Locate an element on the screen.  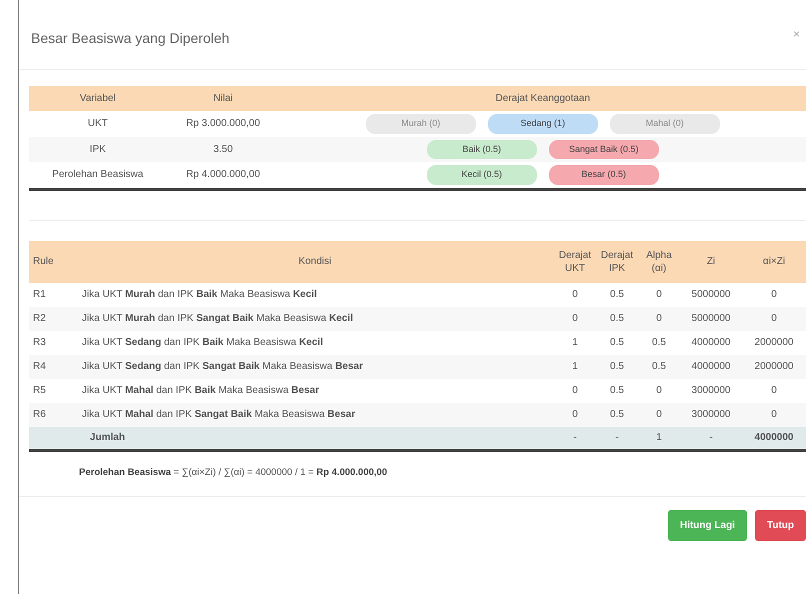
column-header: Alpha (αi) is located at coordinates (659, 261).